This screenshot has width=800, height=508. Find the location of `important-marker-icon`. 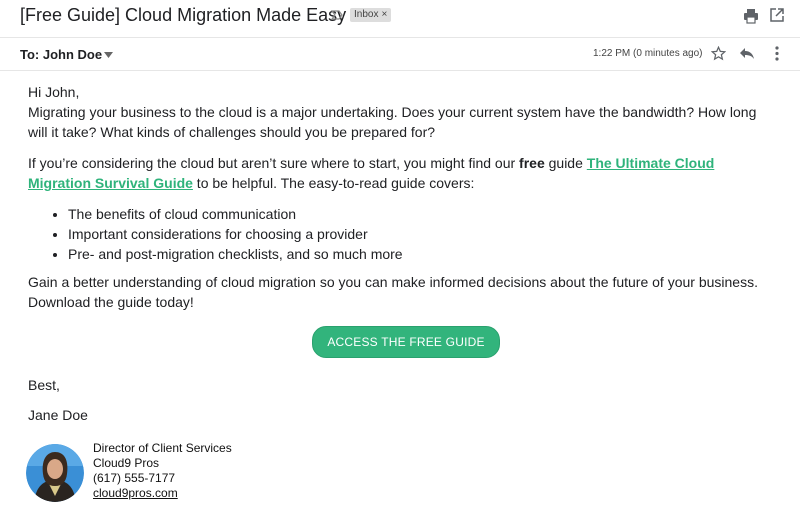

important-marker-icon is located at coordinates (337, 15).